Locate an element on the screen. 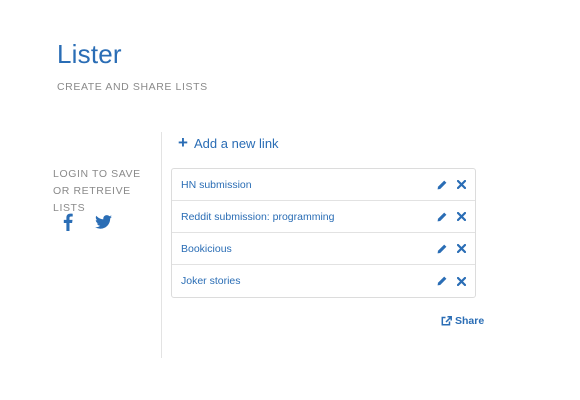  share-label: Share is located at coordinates (470, 321).